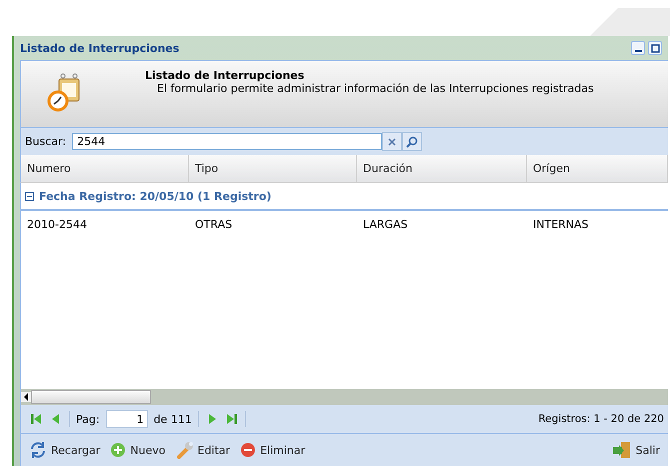 This screenshot has width=670, height=466. What do you see at coordinates (344, 397) in the screenshot?
I see `horizontal-scrollbar` at bounding box center [344, 397].